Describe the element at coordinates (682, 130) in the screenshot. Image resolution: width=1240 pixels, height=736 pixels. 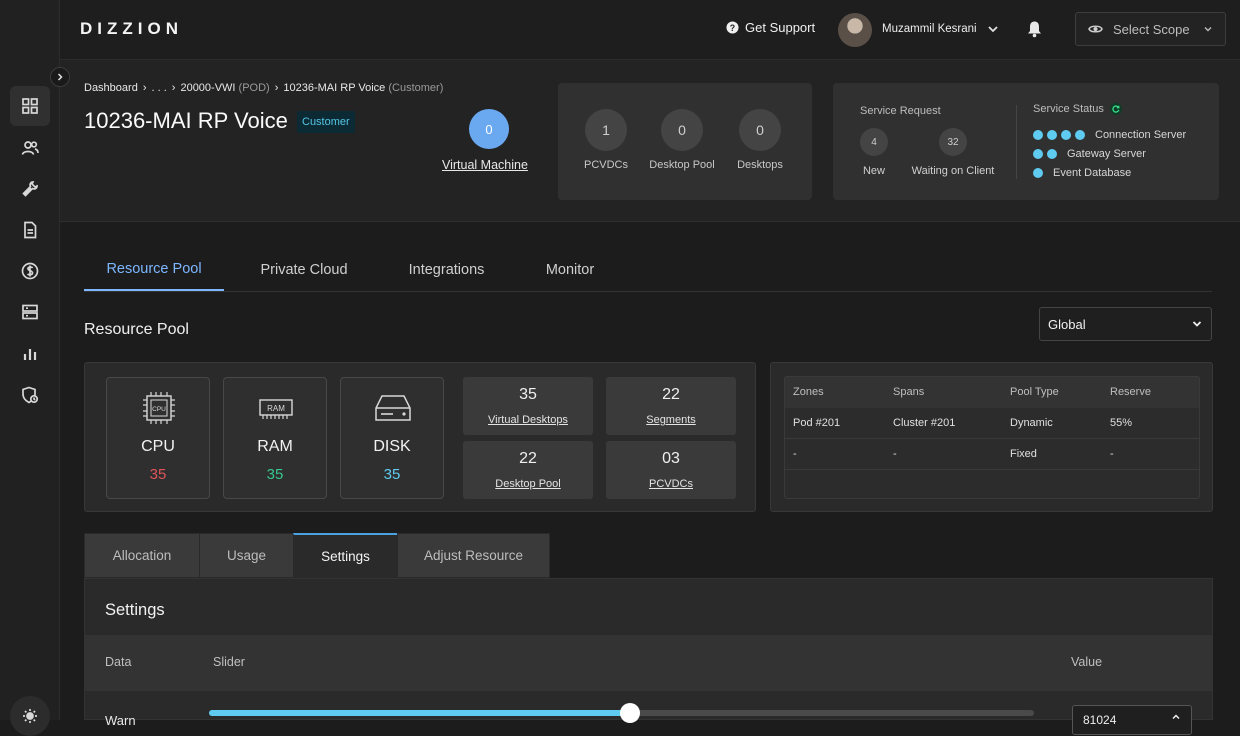
I see `desktop-pool-count: 0` at that location.